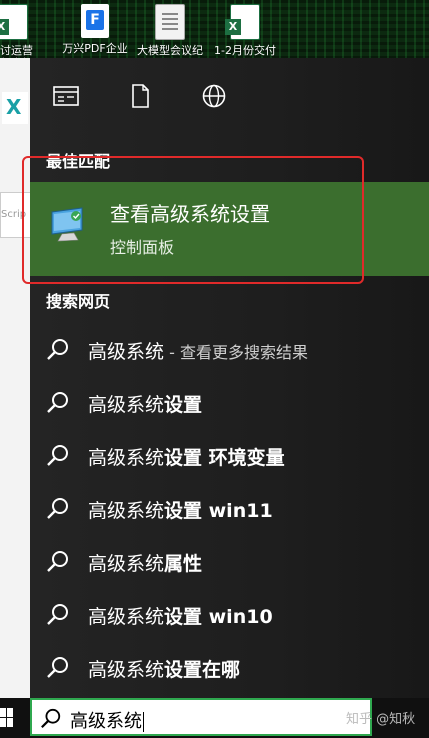 The width and height of the screenshot is (429, 738). I want to click on best-match-result: 查看高级系统设置 控制面板, so click(229, 229).